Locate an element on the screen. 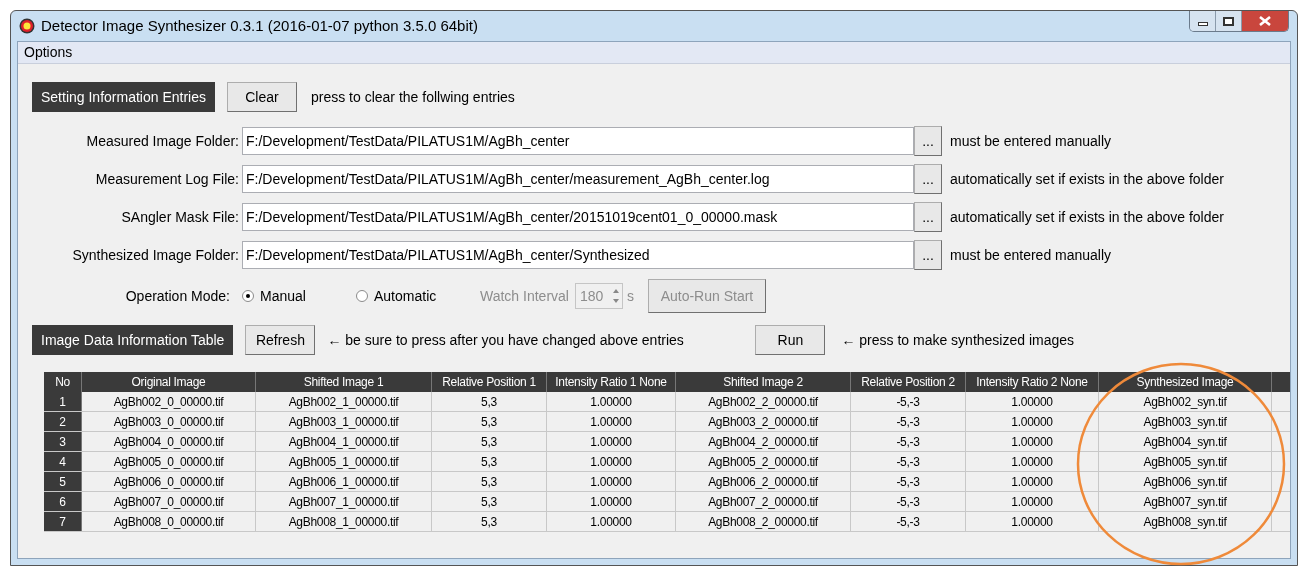 The height and width of the screenshot is (566, 1306). row-number: 6 is located at coordinates (63, 501).